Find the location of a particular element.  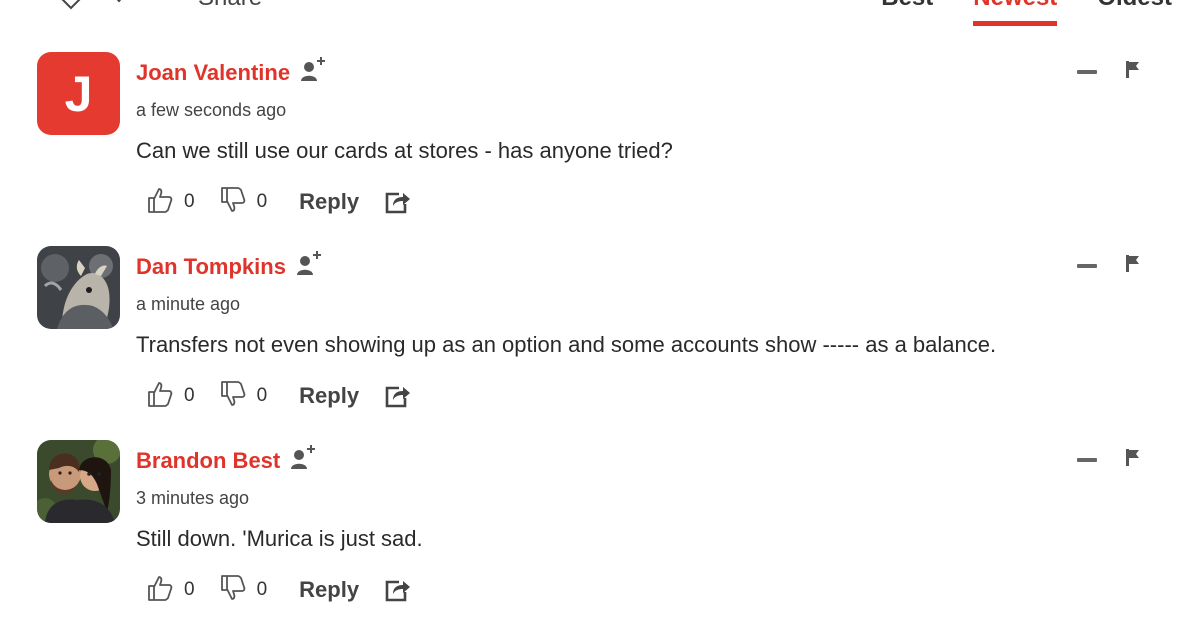

comment-text: Still down. 'Murica is just sad. is located at coordinates (279, 538).